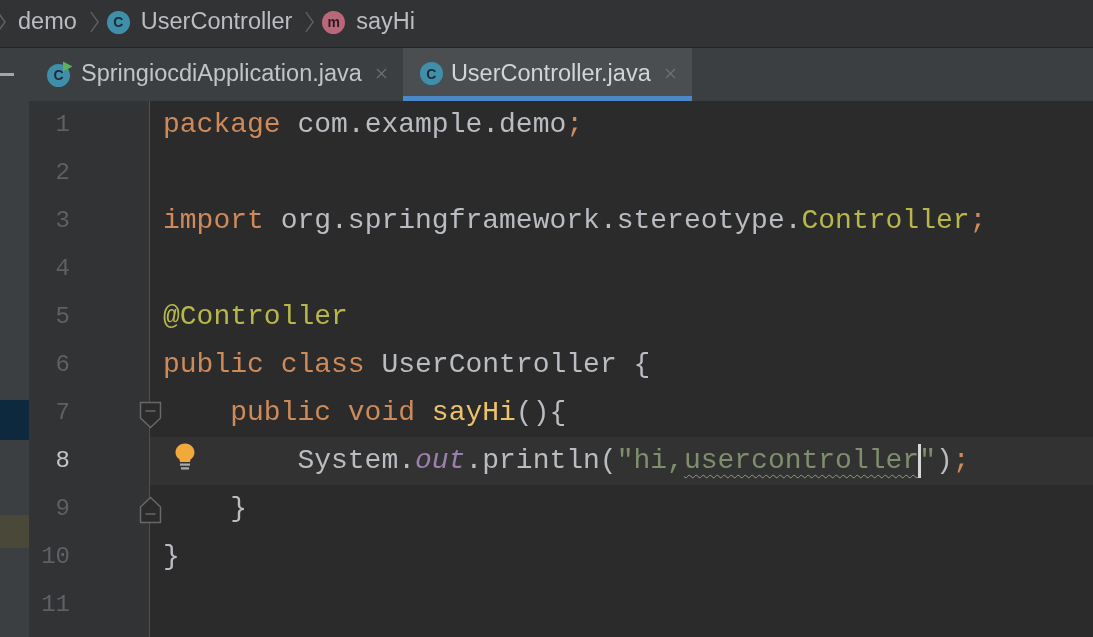  I want to click on editor-tab: C UserController.java, so click(547, 74).